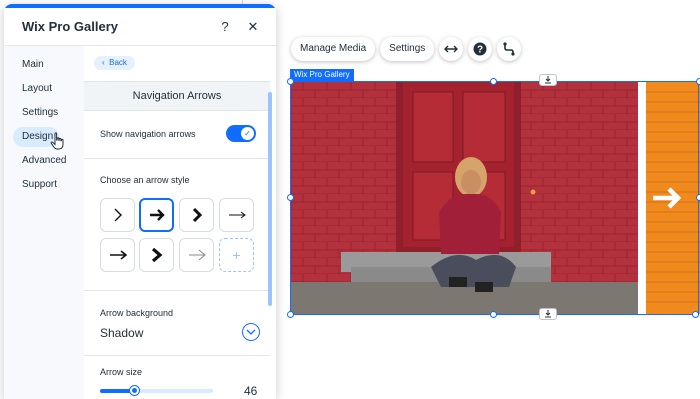 The width and height of the screenshot is (700, 399). What do you see at coordinates (38, 136) in the screenshot?
I see `sidebar-item-label: Design` at bounding box center [38, 136].